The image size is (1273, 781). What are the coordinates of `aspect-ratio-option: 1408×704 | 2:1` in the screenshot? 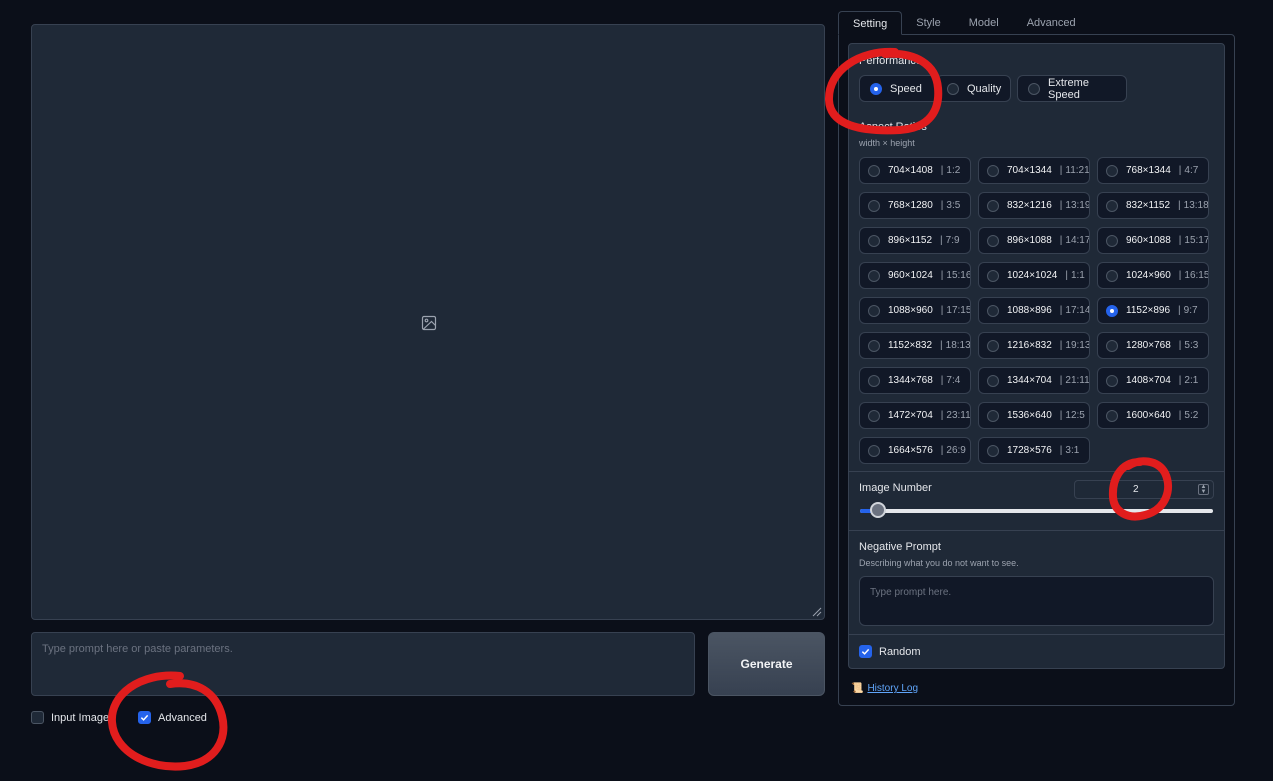 It's located at (1153, 380).